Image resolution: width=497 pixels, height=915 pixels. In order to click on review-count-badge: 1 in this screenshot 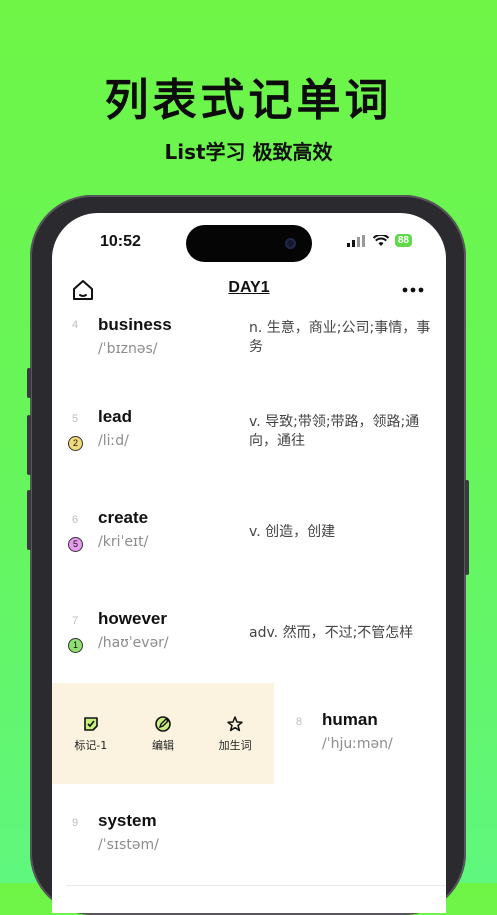, I will do `click(75, 645)`.